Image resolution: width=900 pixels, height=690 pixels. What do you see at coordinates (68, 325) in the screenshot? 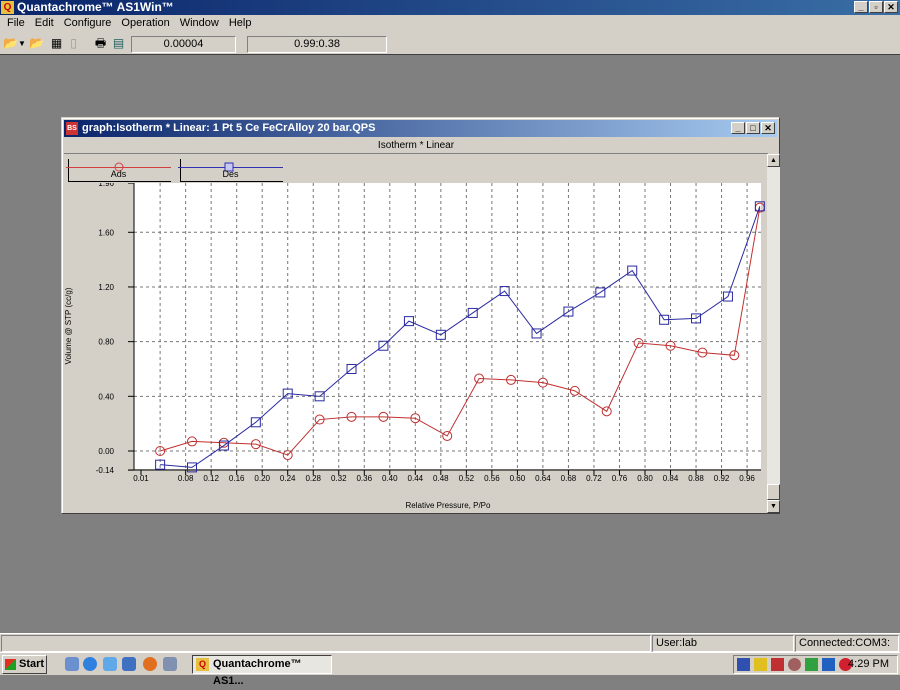
I see `y-axis-label: Volume @ STP (cc/g)` at bounding box center [68, 325].